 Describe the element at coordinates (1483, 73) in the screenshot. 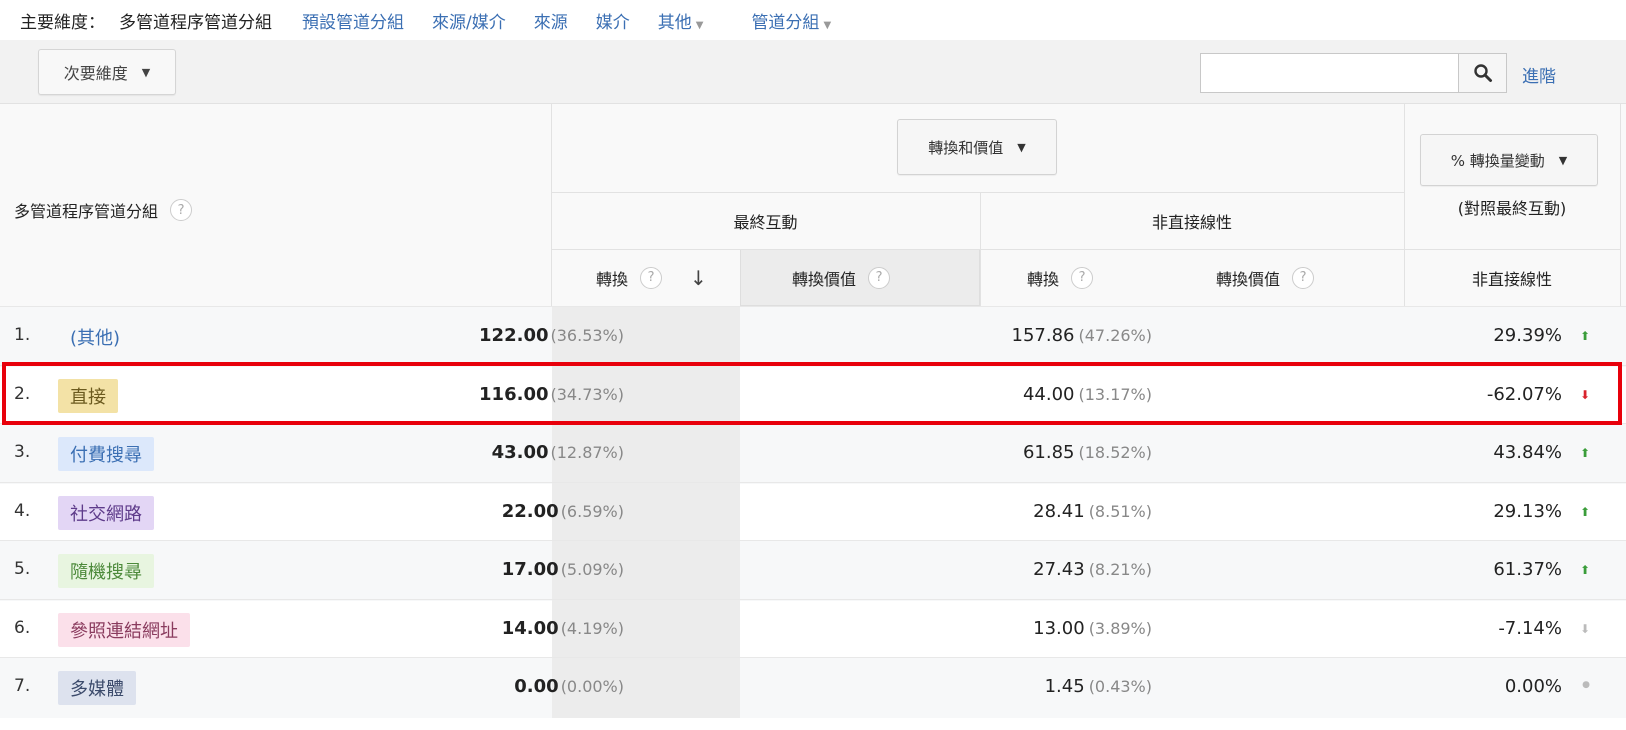

I see `search-button` at that location.